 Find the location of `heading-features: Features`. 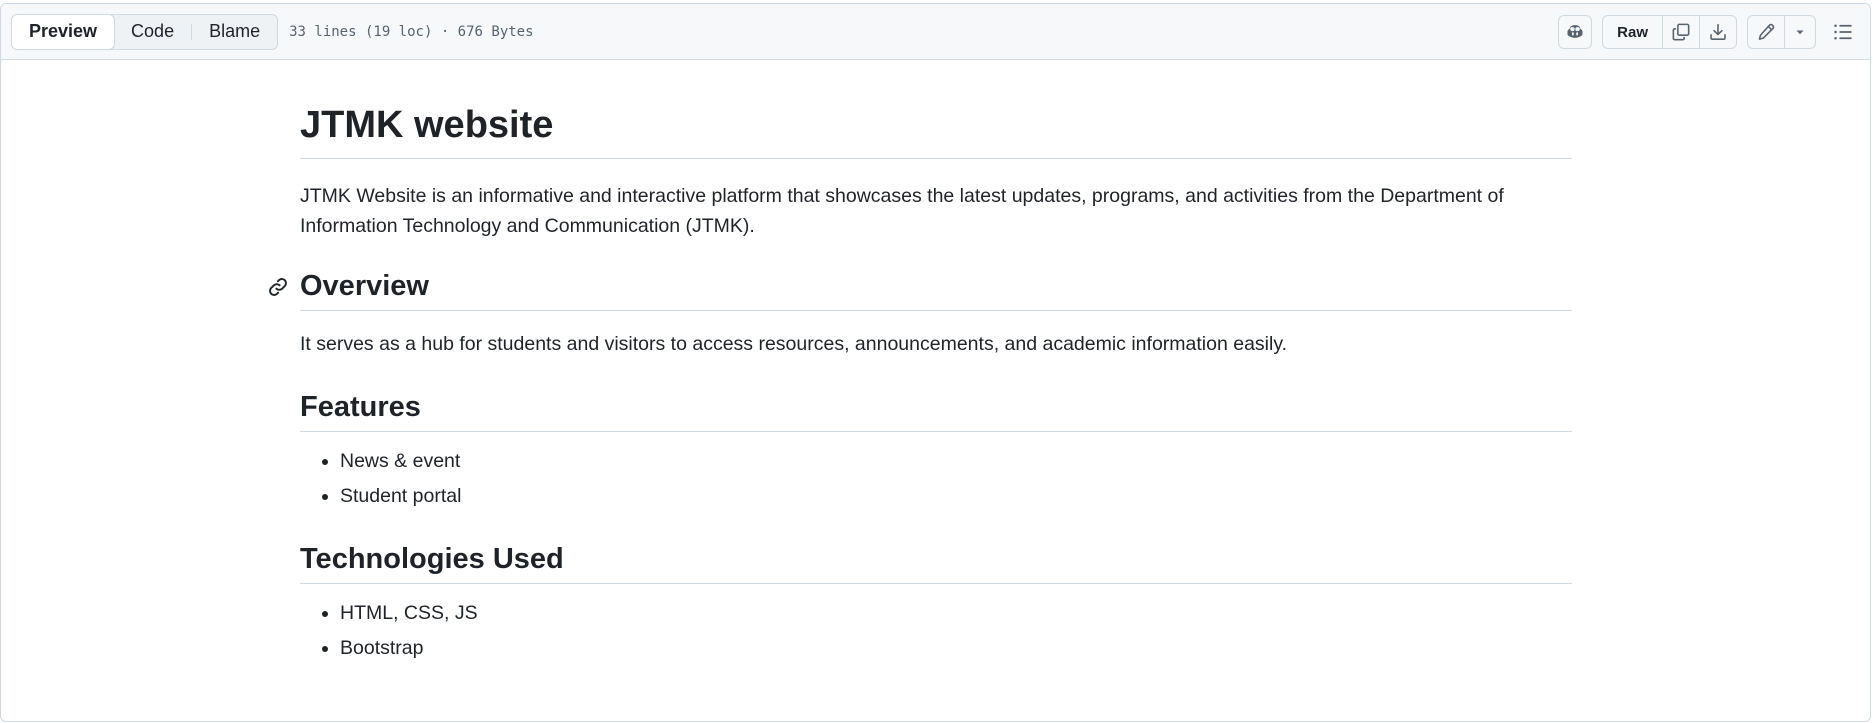

heading-features: Features is located at coordinates (936, 410).